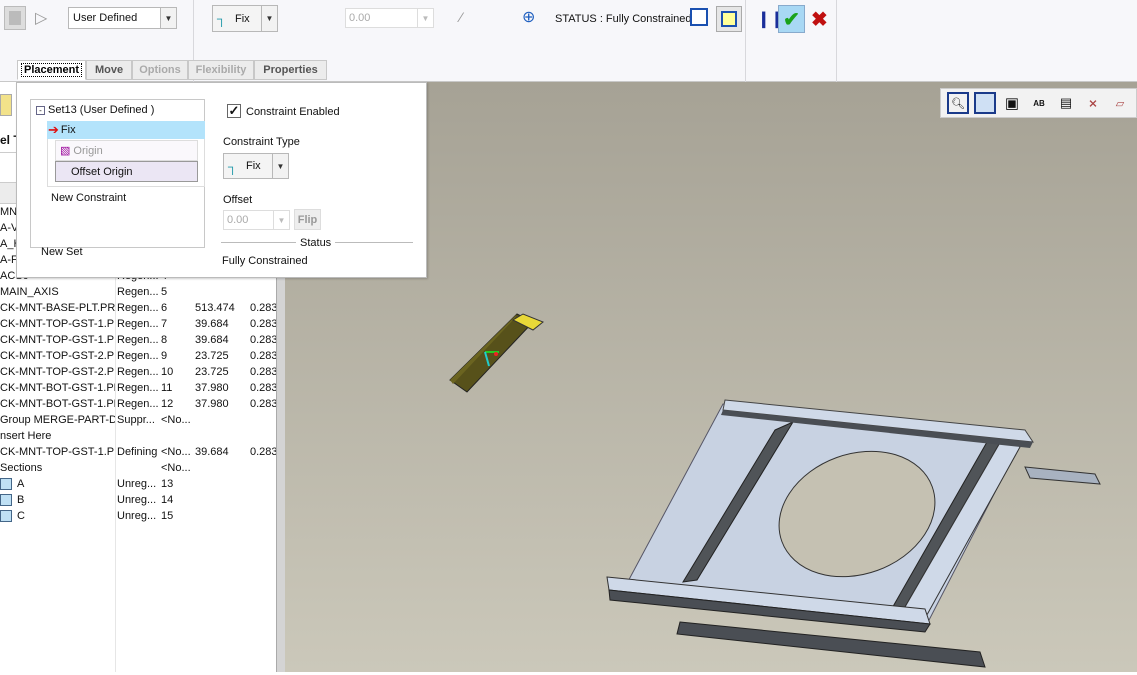 Image resolution: width=1137 pixels, height=675 pixels. What do you see at coordinates (1012, 103) in the screenshot?
I see `display-style-icon: ▣` at bounding box center [1012, 103].